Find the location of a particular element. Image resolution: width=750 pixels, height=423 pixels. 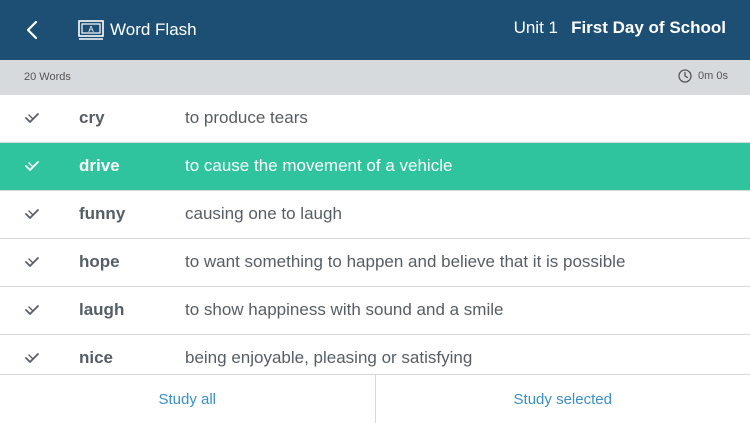

study-selected-button: Study selected is located at coordinates (563, 399).